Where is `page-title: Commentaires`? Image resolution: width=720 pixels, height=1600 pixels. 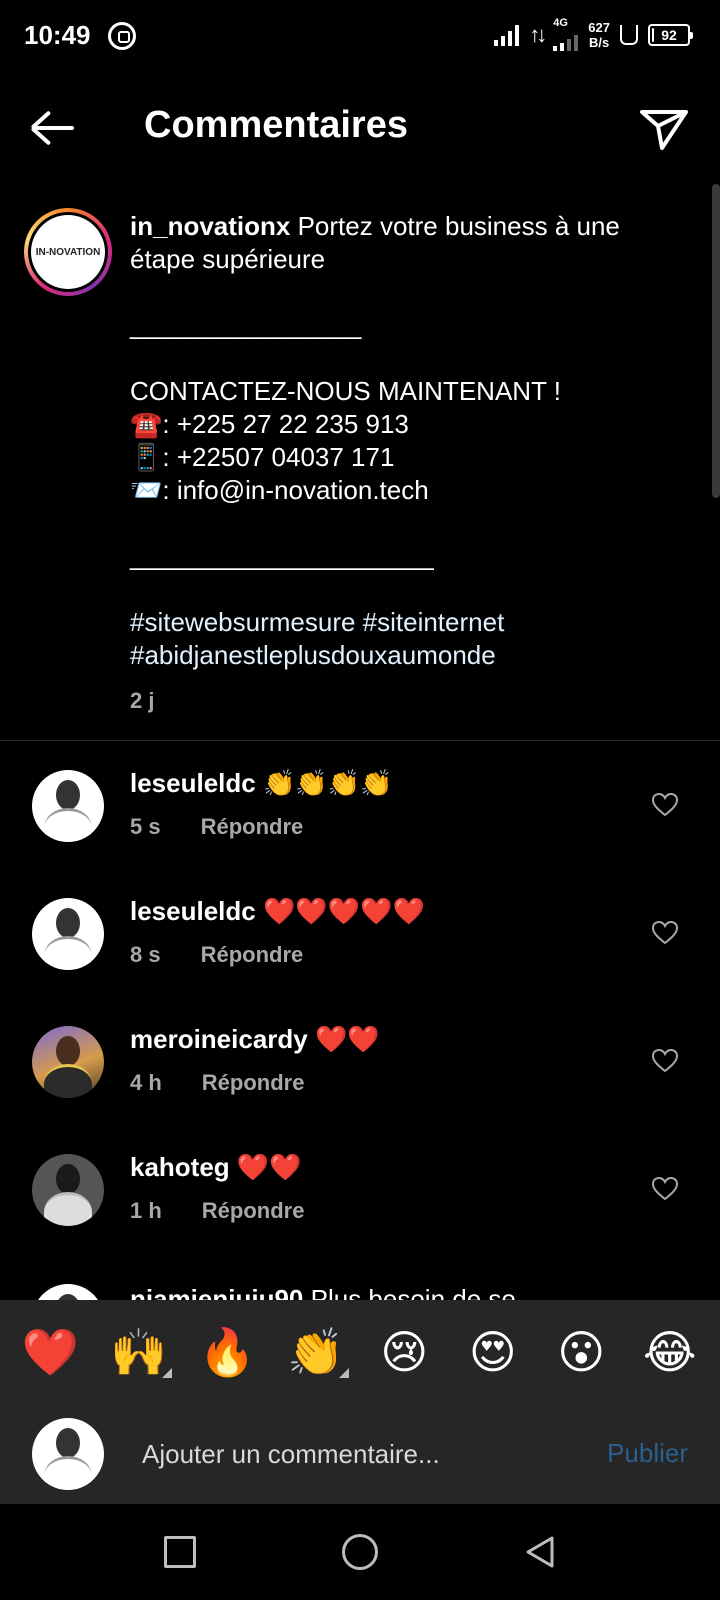
page-title: Commentaires is located at coordinates (276, 125).